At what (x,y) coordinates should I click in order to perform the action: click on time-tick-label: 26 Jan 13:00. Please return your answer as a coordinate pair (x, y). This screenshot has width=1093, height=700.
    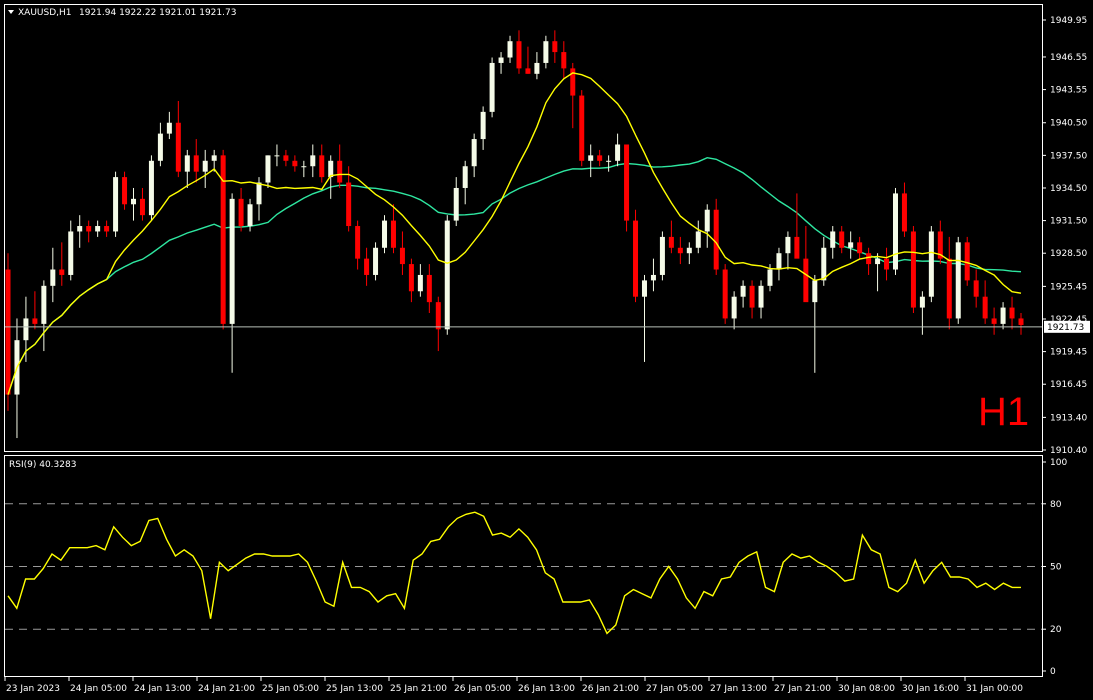
    Looking at the image, I should click on (546, 689).